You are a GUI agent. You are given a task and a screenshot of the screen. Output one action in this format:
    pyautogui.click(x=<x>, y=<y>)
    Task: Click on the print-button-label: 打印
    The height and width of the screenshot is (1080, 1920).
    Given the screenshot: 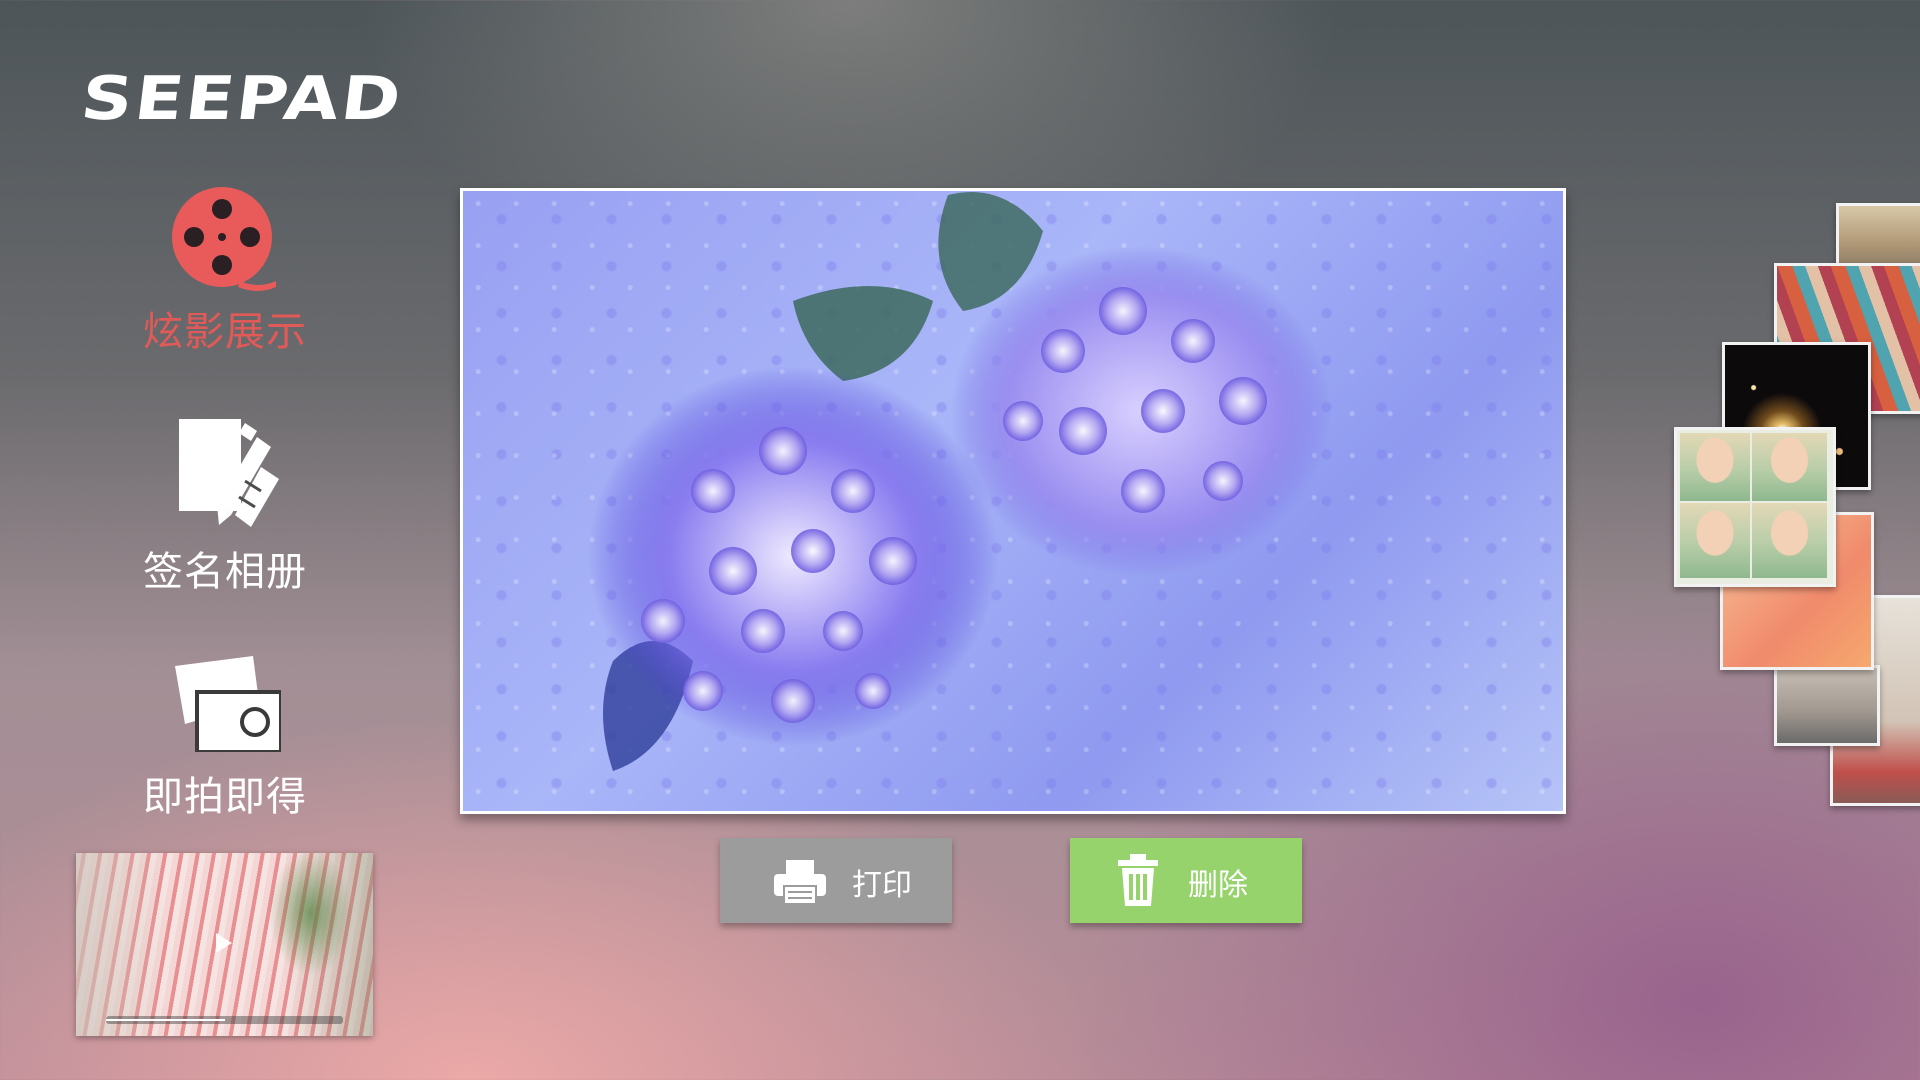 What is the action you would take?
    pyautogui.click(x=882, y=885)
    